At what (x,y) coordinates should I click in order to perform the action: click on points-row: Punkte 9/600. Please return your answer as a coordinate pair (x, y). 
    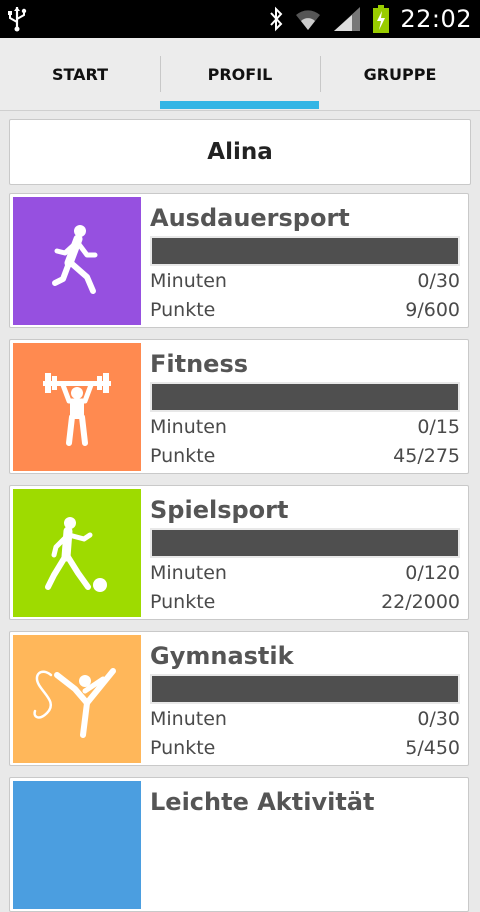
    Looking at the image, I should click on (305, 311).